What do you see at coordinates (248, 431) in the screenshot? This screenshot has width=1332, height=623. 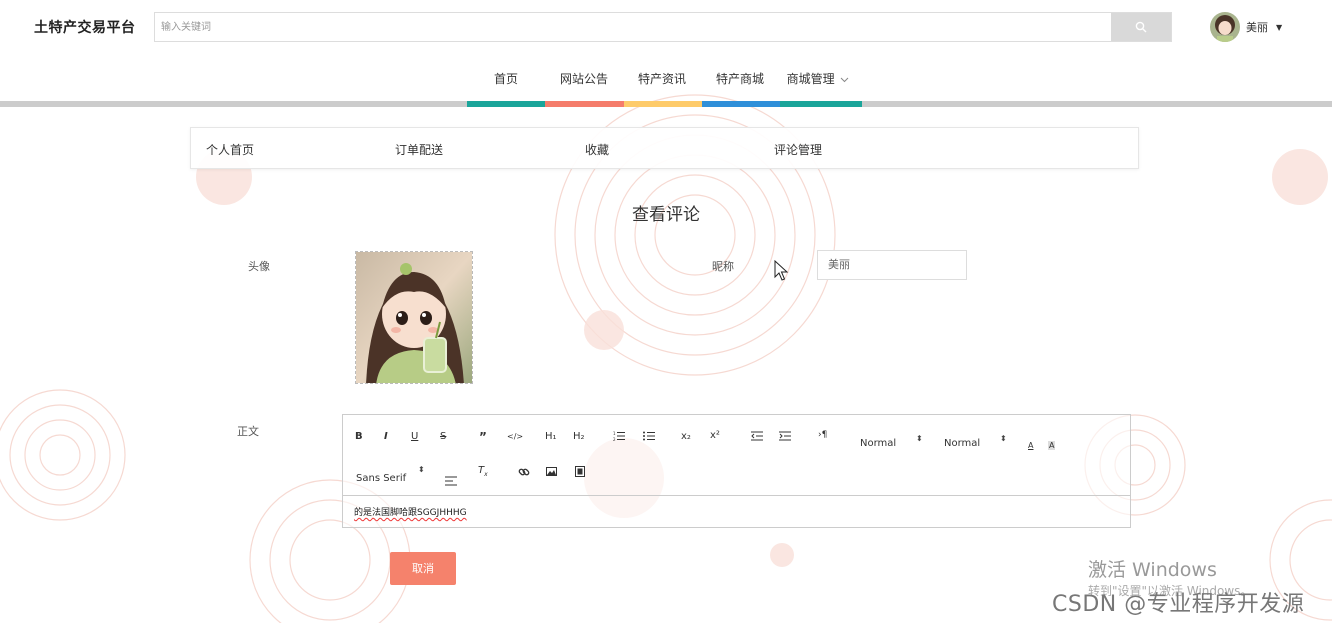 I see `body-label: 正文` at bounding box center [248, 431].